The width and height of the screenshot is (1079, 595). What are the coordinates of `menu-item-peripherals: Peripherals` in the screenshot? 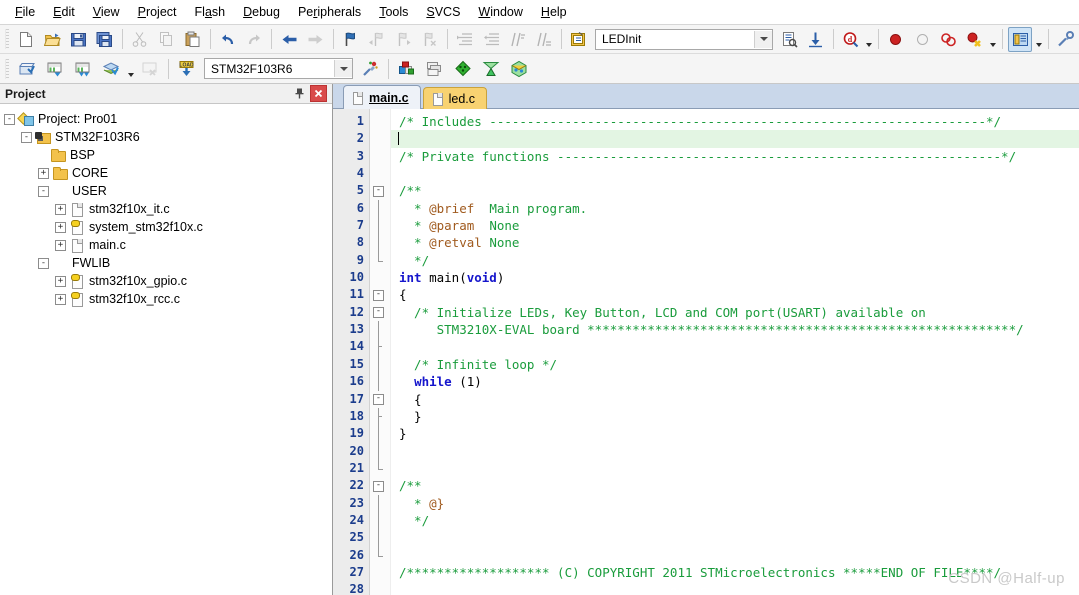 It's located at (329, 12).